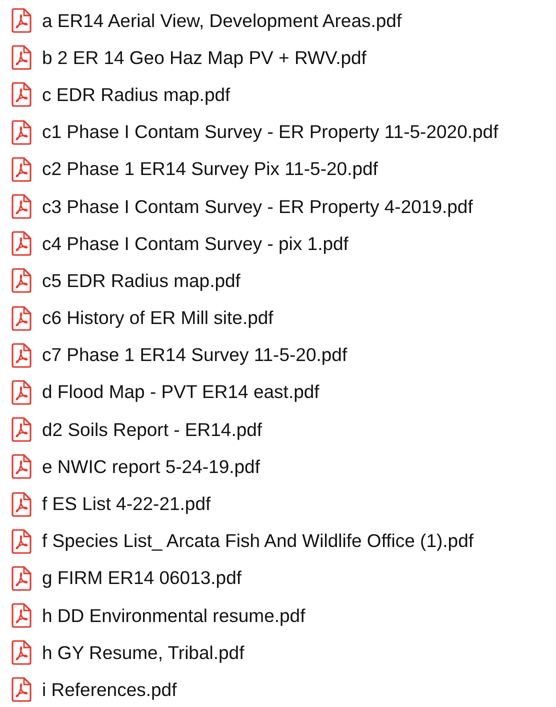  I want to click on file-item: g FIRM ER14 06013.pdf, so click(283, 578).